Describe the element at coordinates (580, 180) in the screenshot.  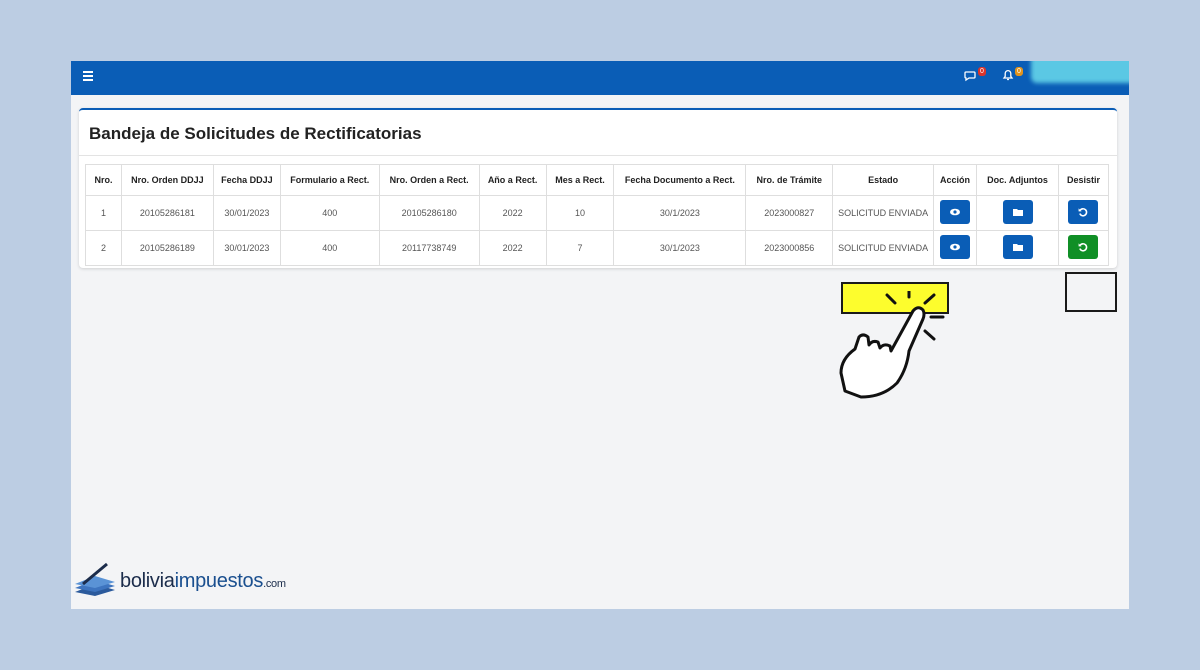
I see `column-header: Mes a Rect.` at that location.